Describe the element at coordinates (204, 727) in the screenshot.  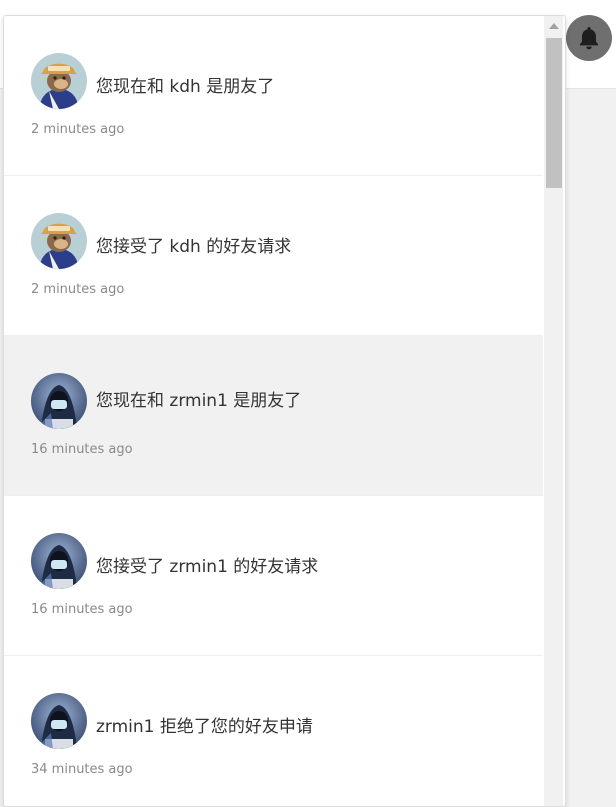
I see `notification-message: zrmin1 拒绝了您的好友申请` at that location.